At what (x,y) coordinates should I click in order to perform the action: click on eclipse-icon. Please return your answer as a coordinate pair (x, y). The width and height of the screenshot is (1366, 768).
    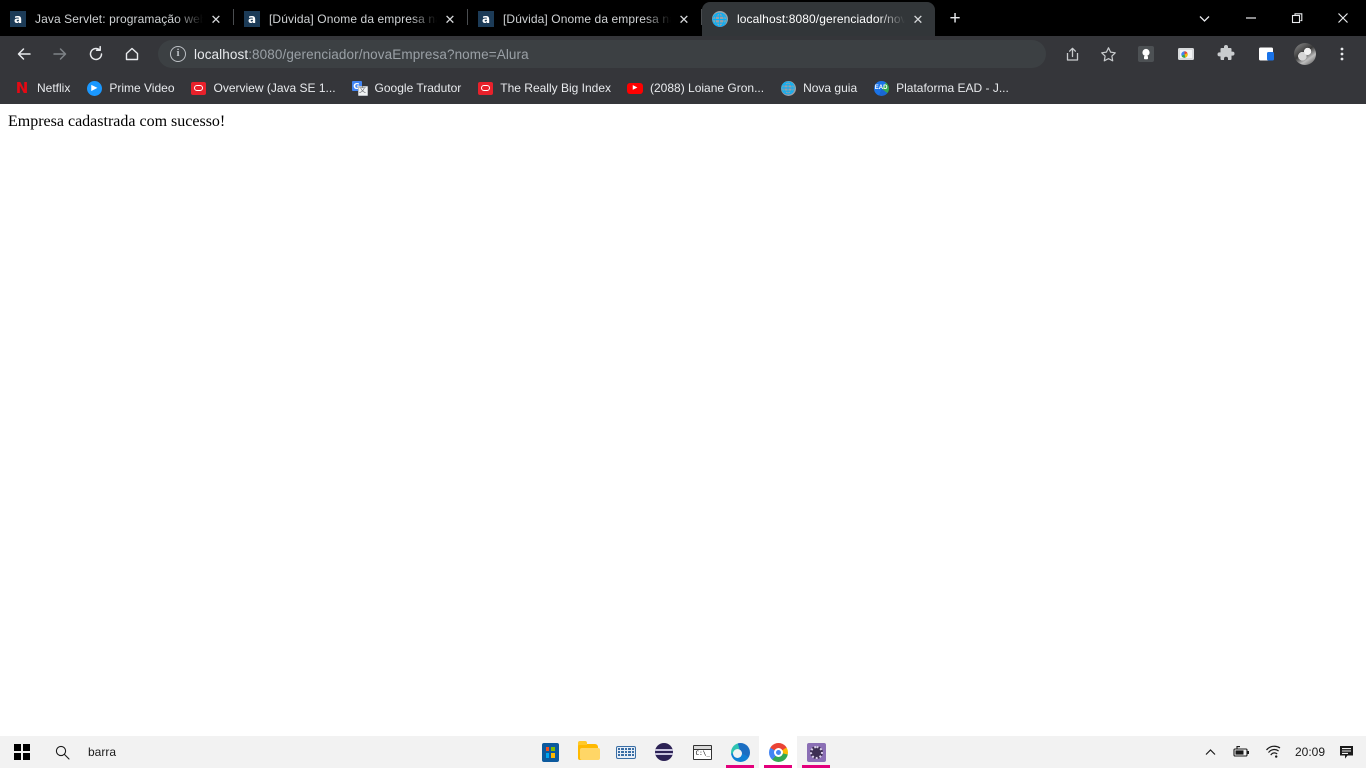
    Looking at the image, I should click on (664, 752).